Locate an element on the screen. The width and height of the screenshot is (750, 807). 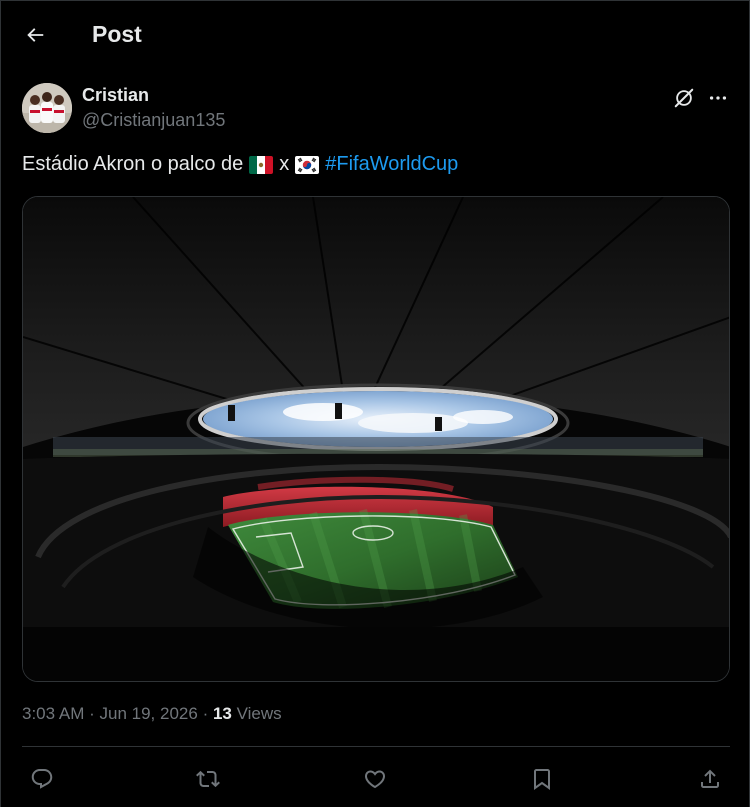
more-button is located at coordinates (718, 98).